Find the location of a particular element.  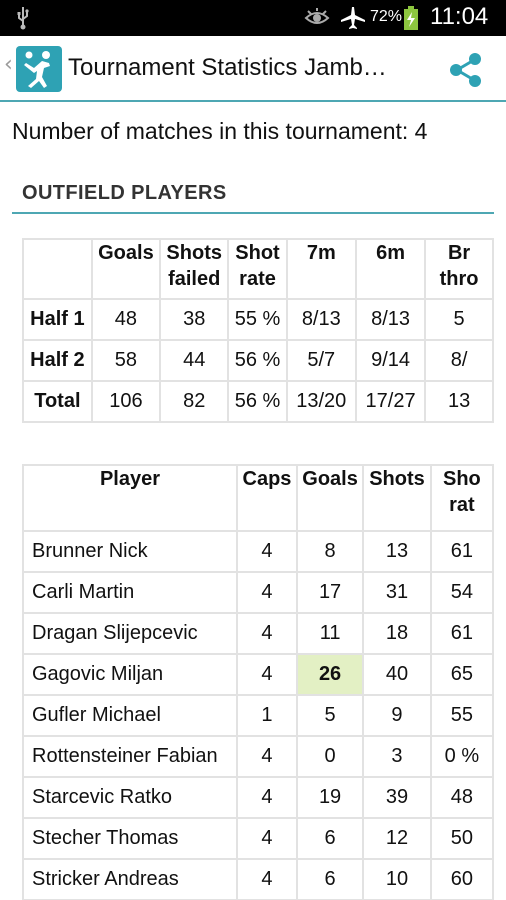

table-header-cell: 6m is located at coordinates (390, 269).